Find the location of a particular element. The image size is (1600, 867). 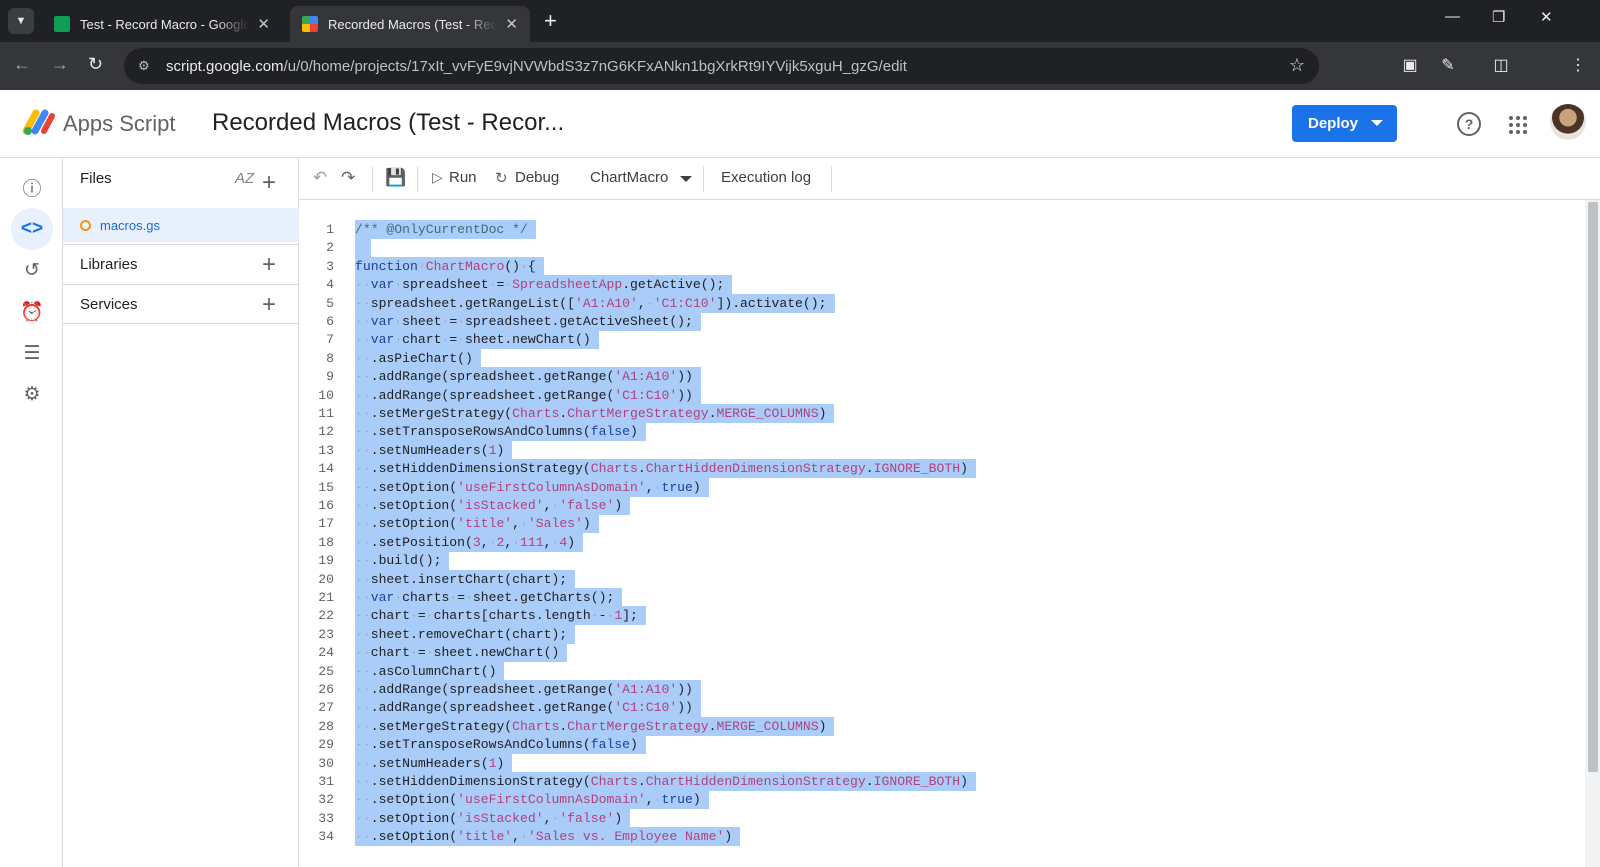

site-info-icon: ⚙ is located at coordinates (147, 66).